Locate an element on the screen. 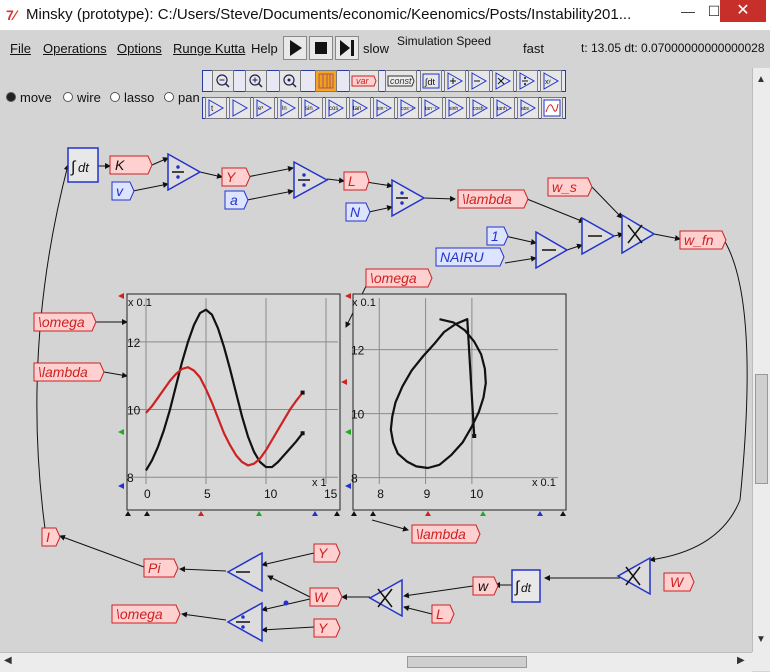 The width and height of the screenshot is (770, 672). sin-op-button: sin is located at coordinates (312, 108).